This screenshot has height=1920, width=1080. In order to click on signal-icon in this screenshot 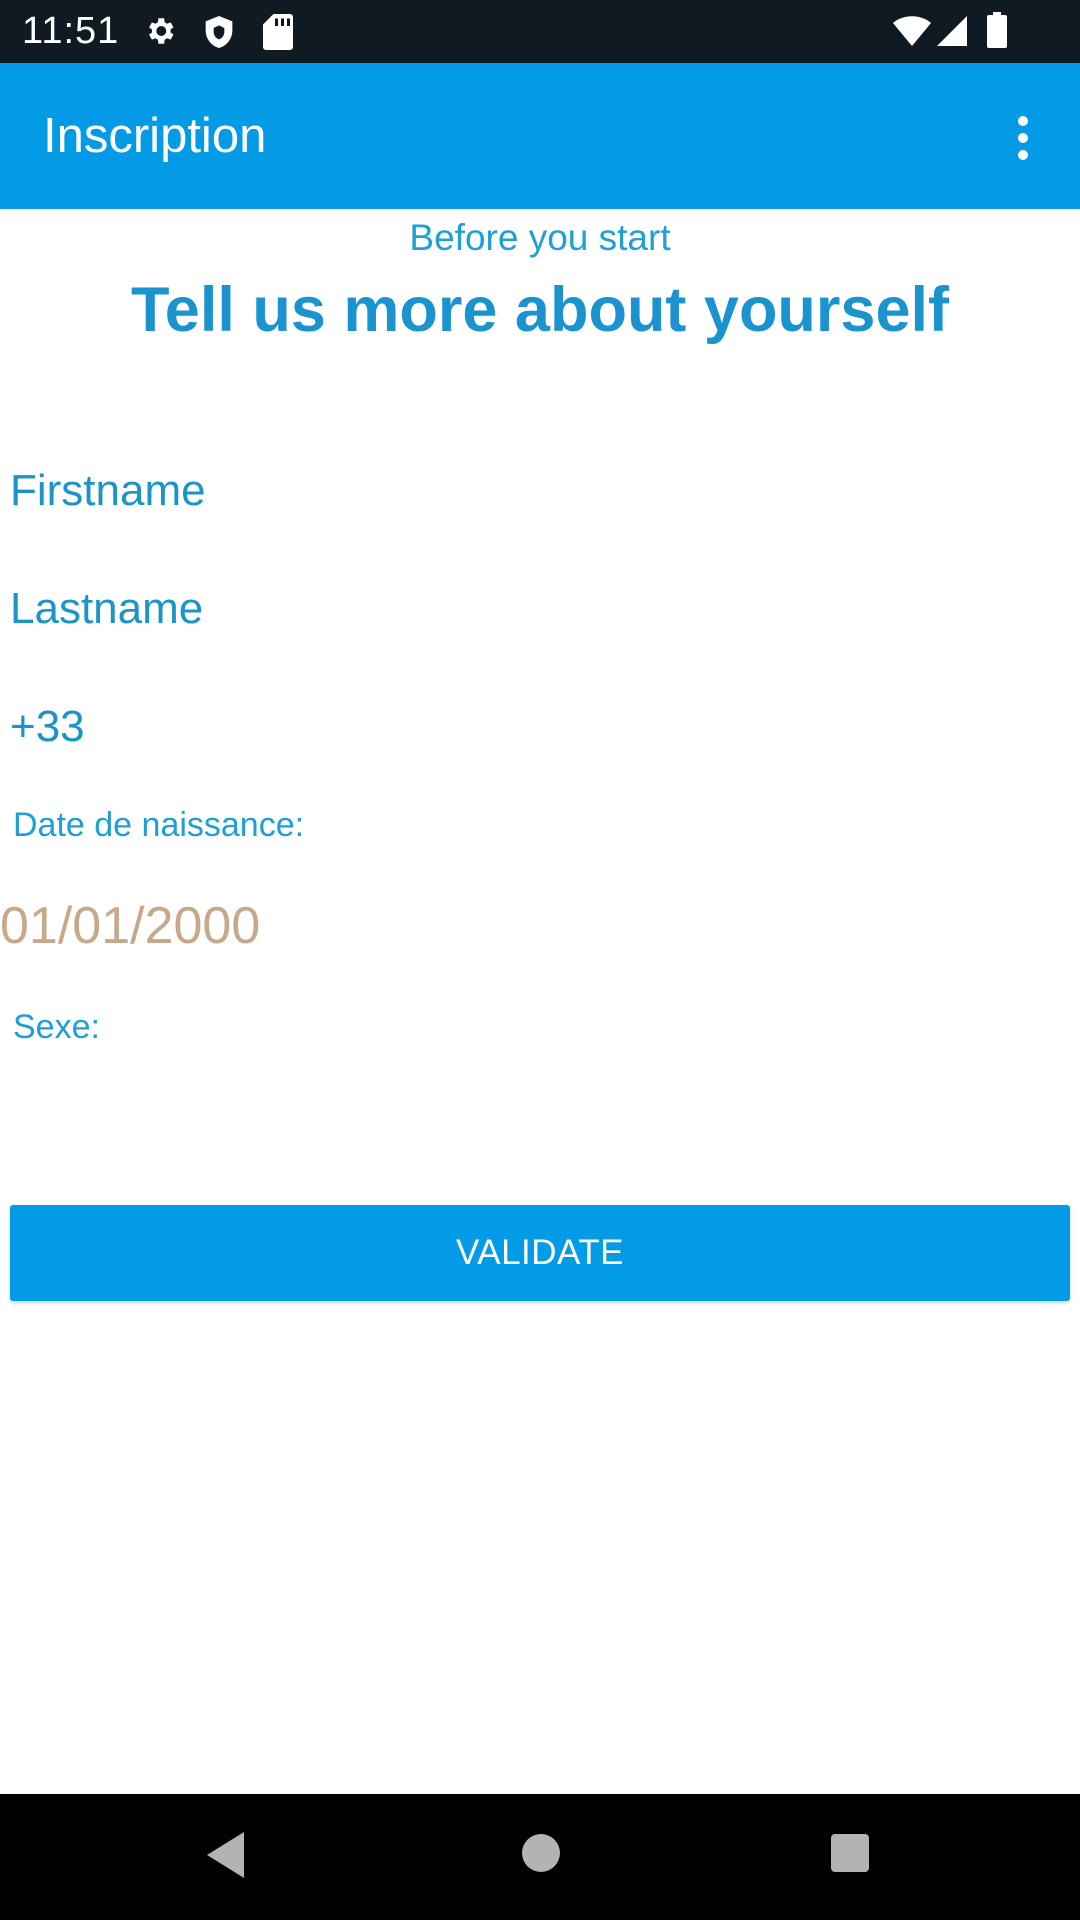, I will do `click(952, 31)`.